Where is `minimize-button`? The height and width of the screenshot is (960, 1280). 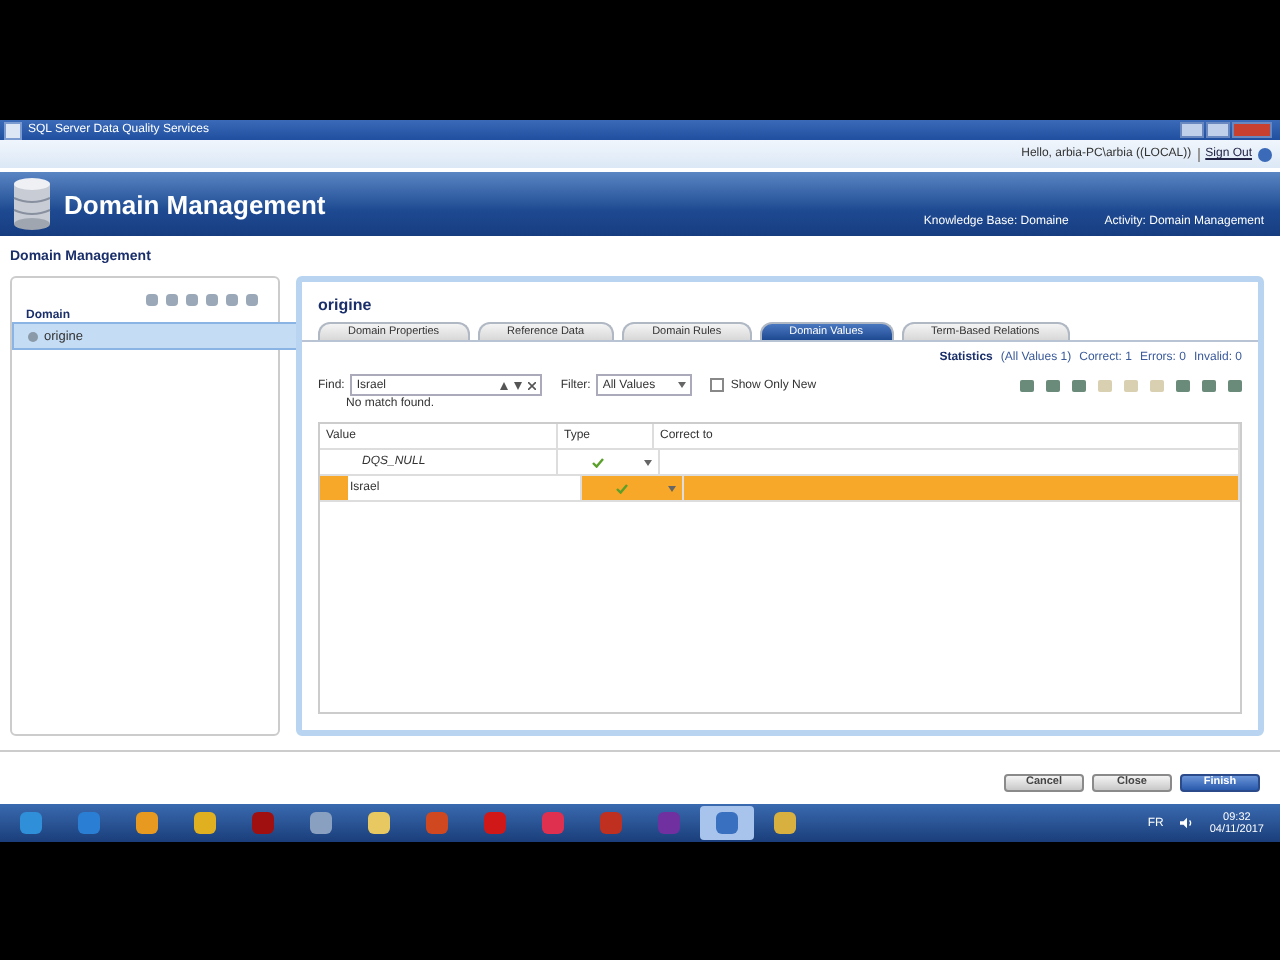
minimize-button is located at coordinates (1192, 130).